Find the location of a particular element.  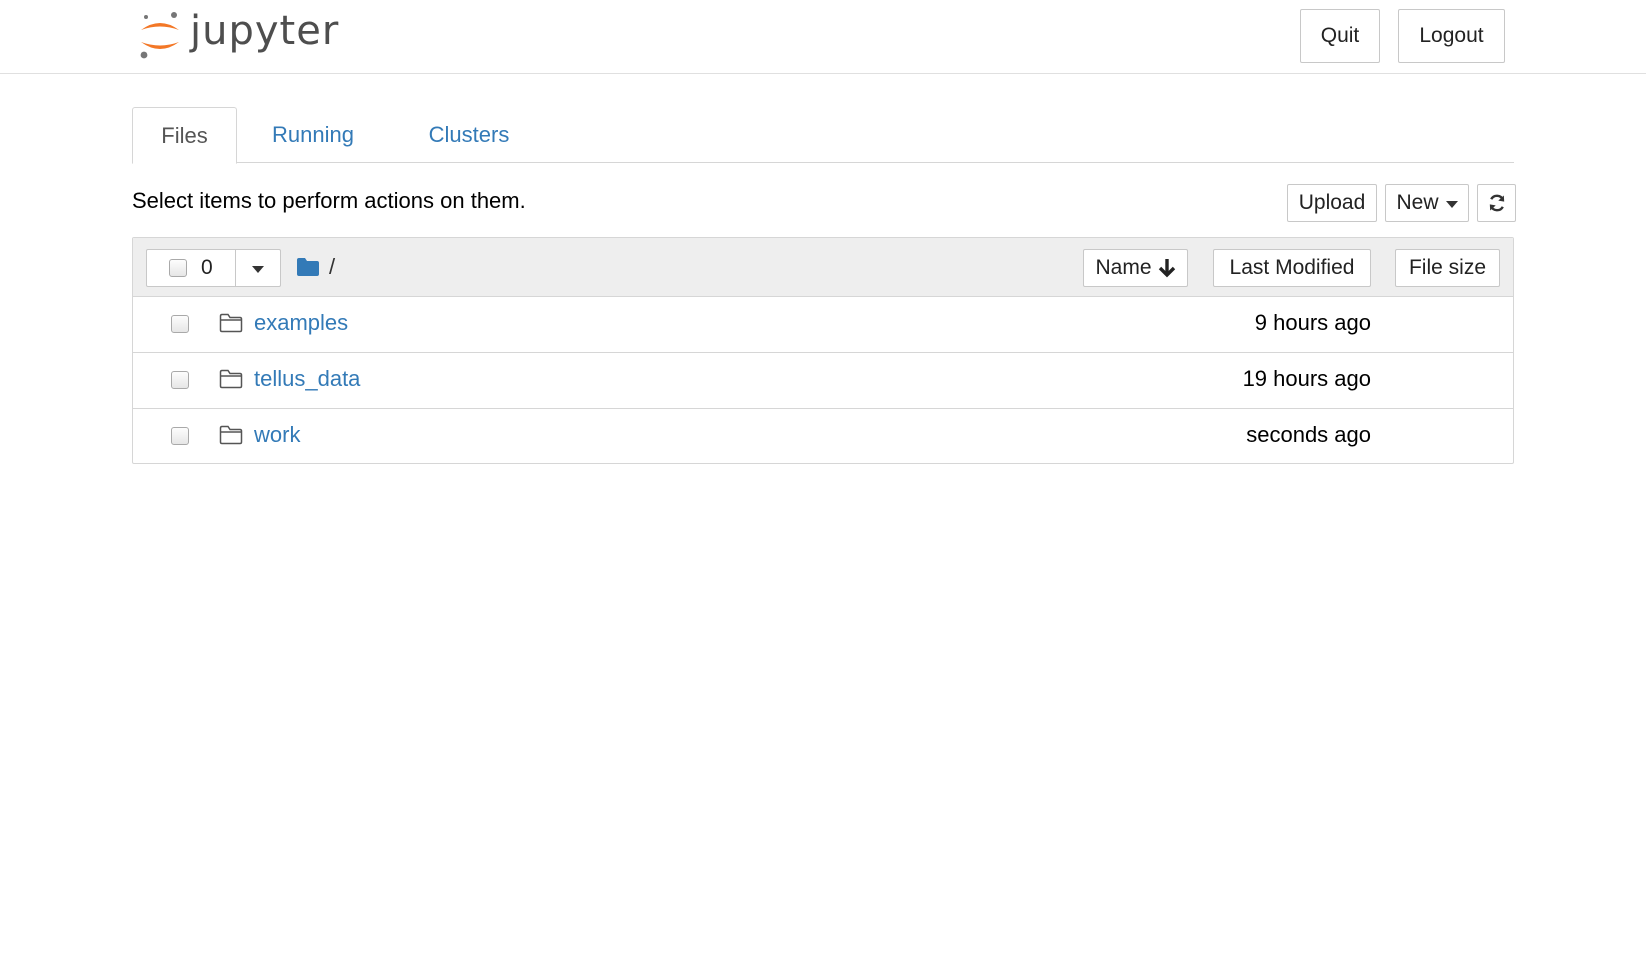

quit-button: Quit is located at coordinates (1340, 36).